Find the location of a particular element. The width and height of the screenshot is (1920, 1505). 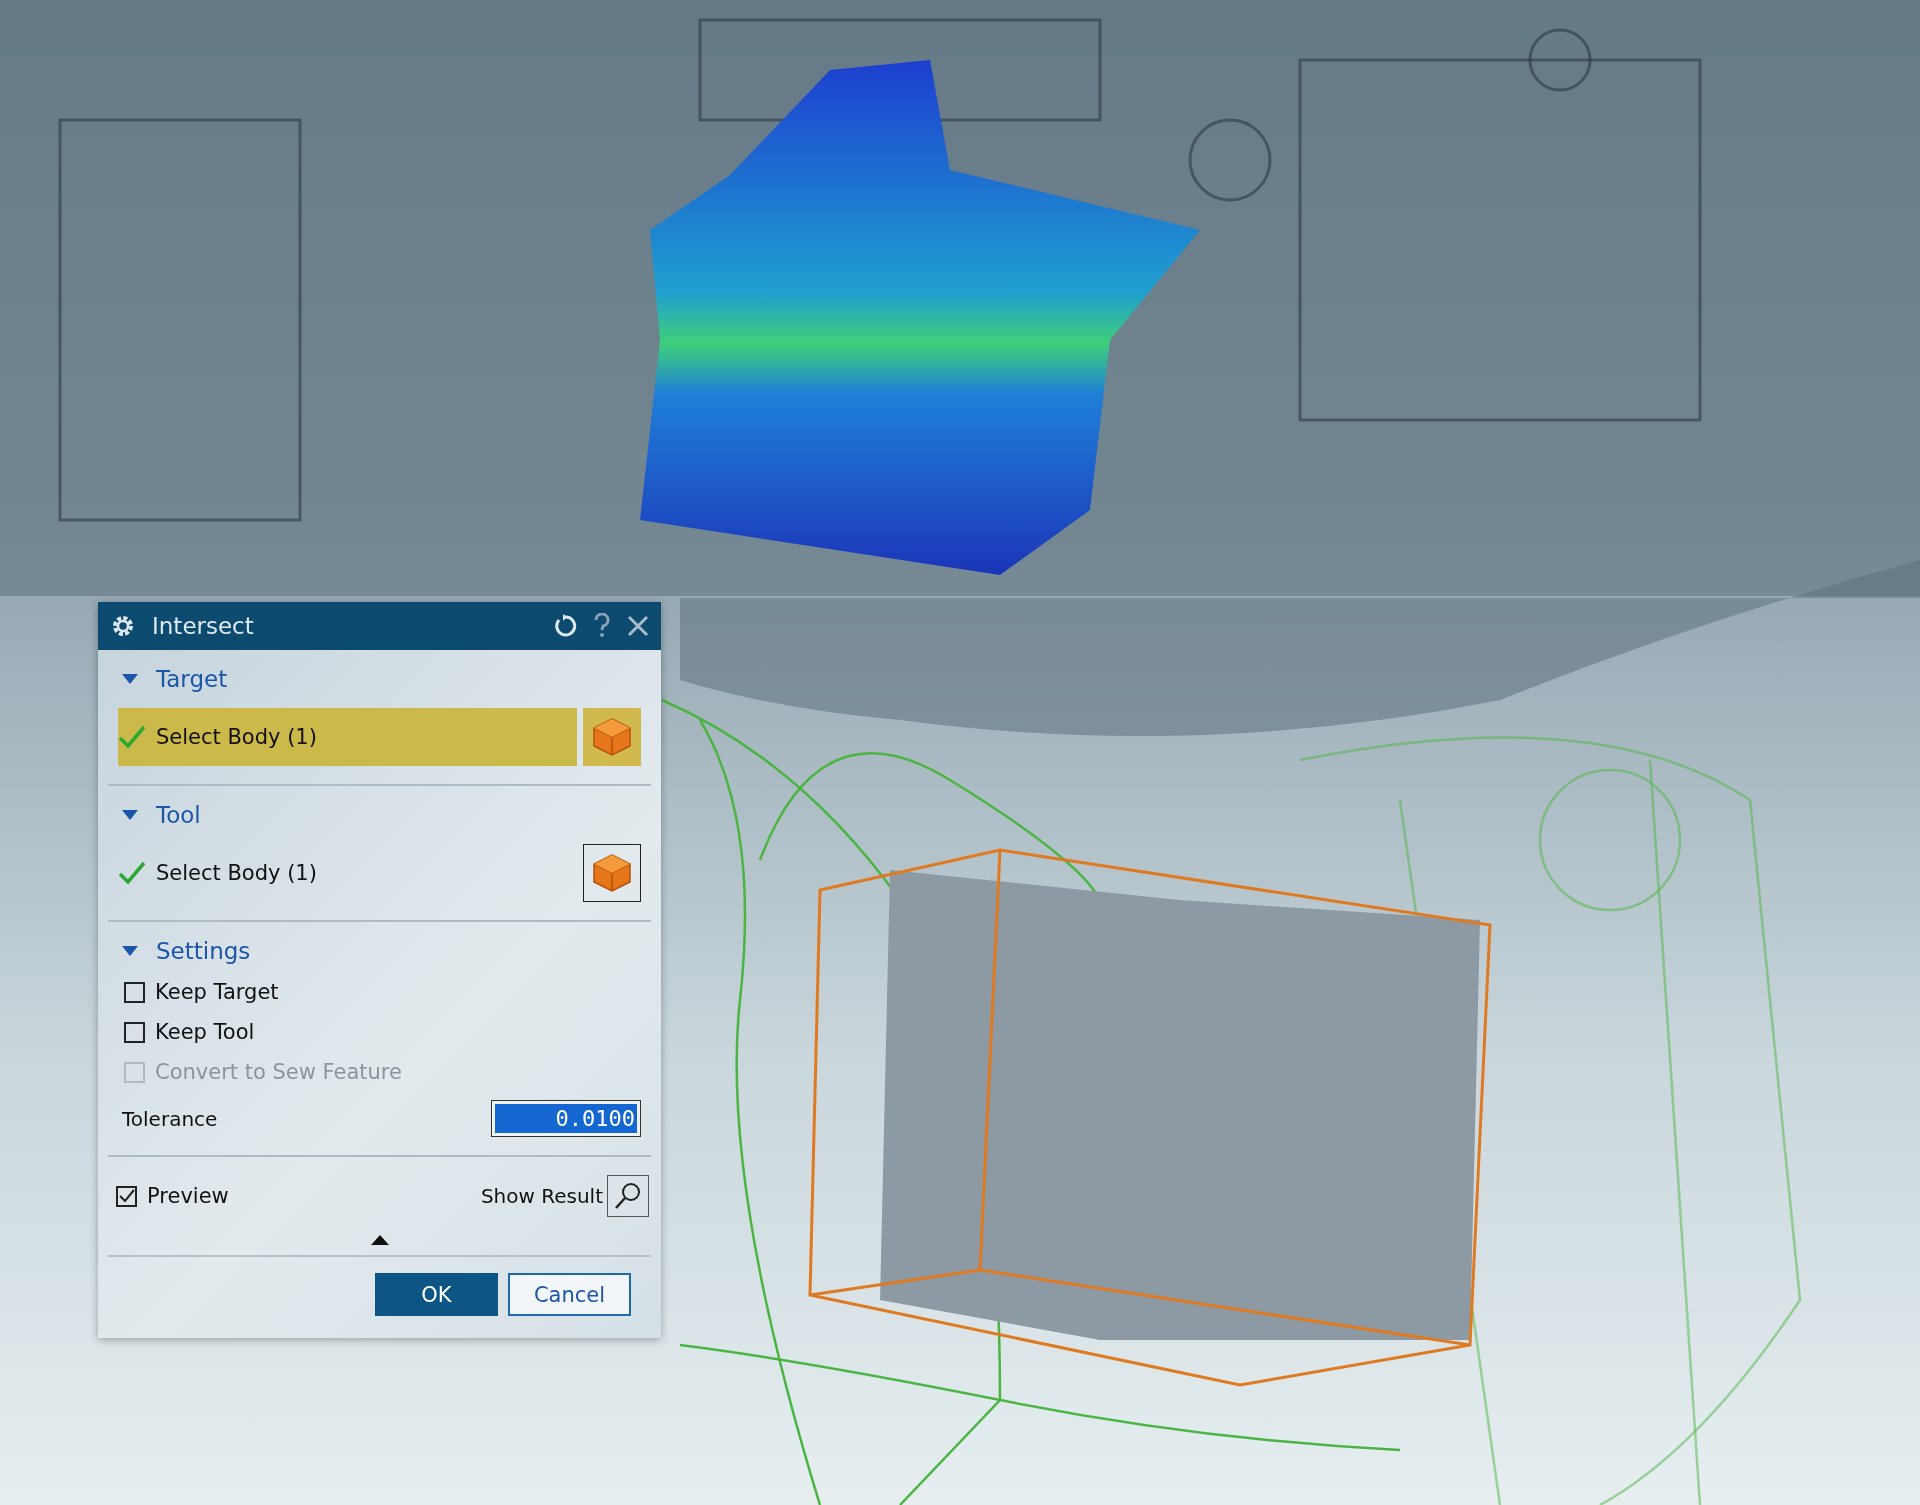

tolerance-label: Tolerance is located at coordinates (170, 1118).